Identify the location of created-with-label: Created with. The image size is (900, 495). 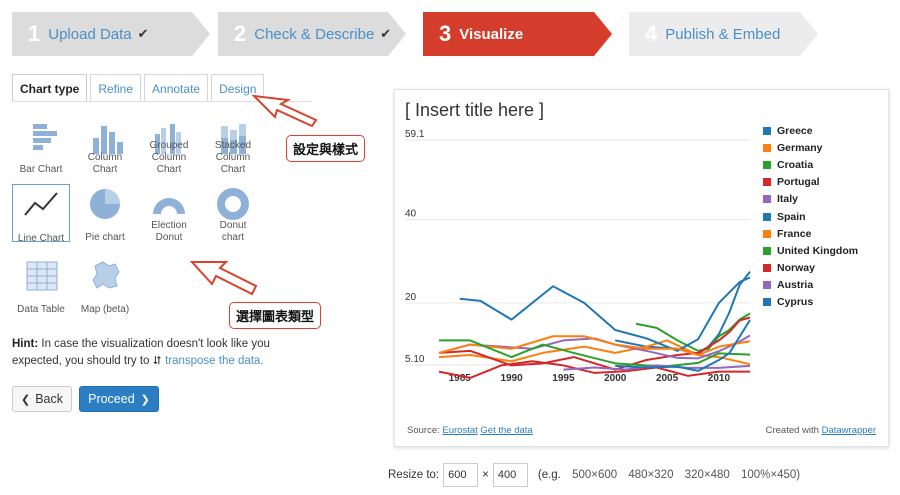
(792, 430).